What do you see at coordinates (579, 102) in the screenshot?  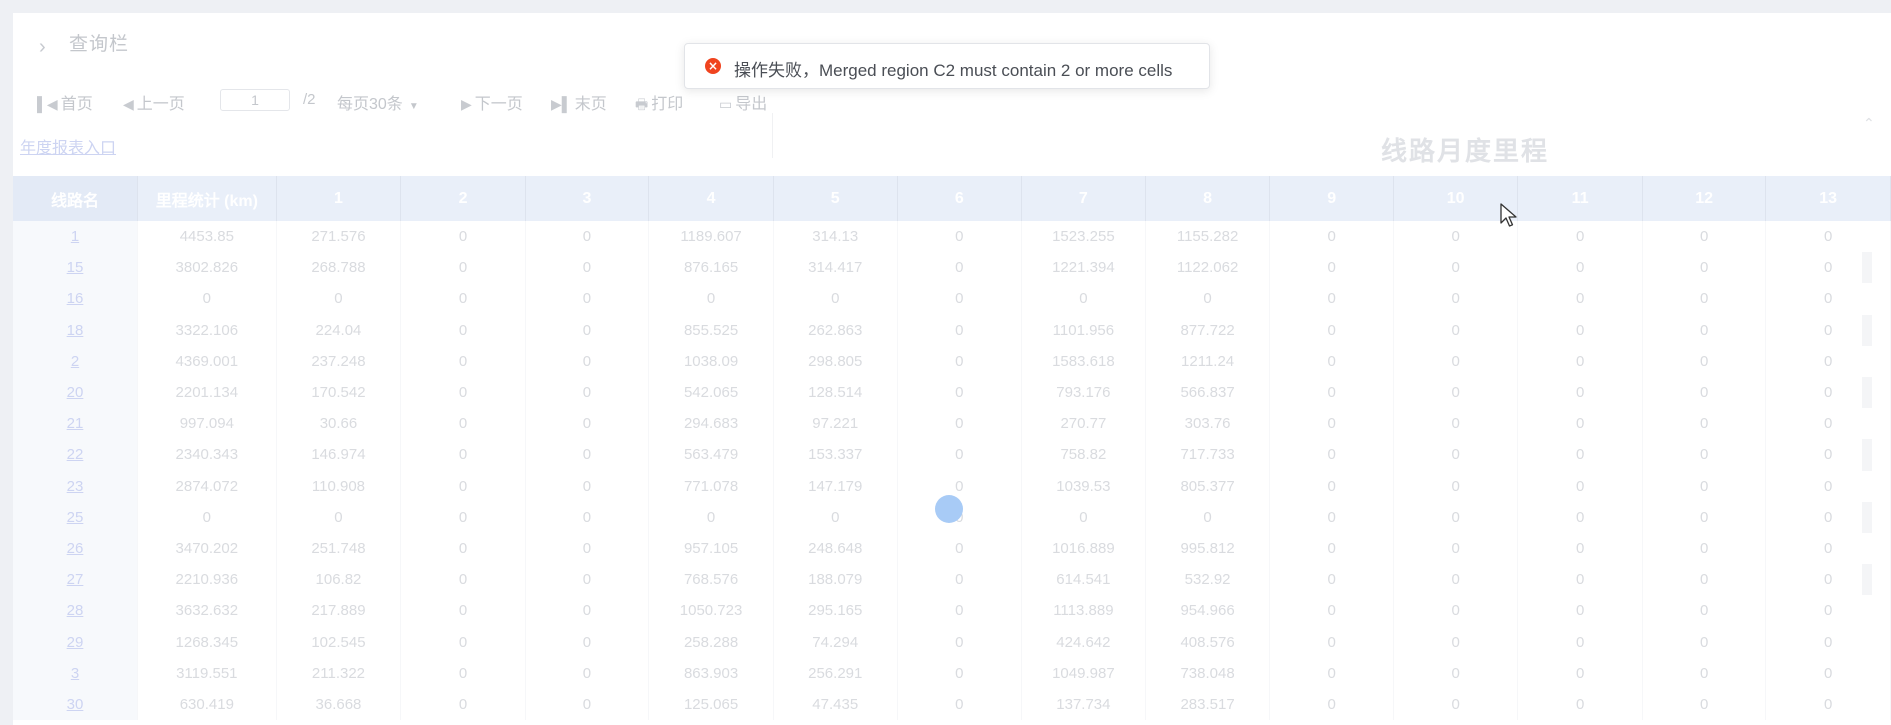 I see `last-page-button: ▶▌ 末页` at bounding box center [579, 102].